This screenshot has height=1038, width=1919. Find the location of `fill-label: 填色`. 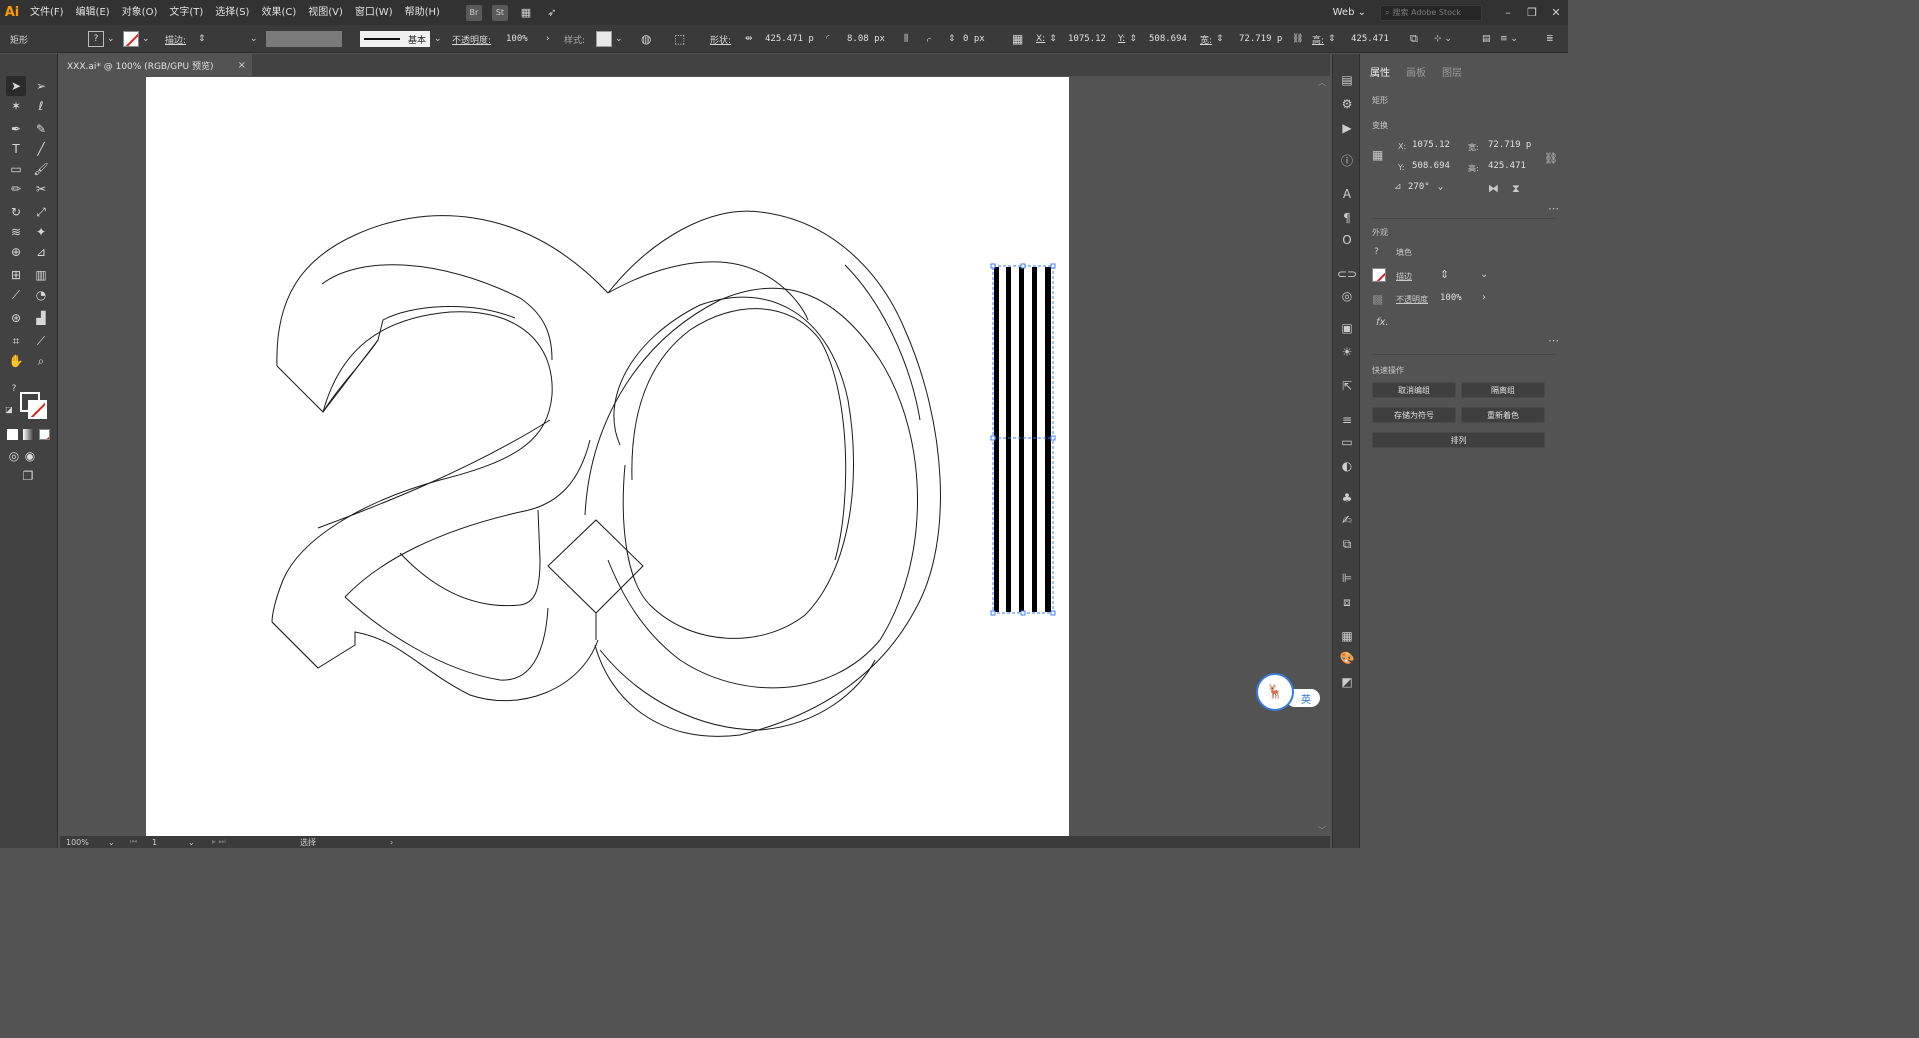

fill-label: 填色 is located at coordinates (1404, 252).